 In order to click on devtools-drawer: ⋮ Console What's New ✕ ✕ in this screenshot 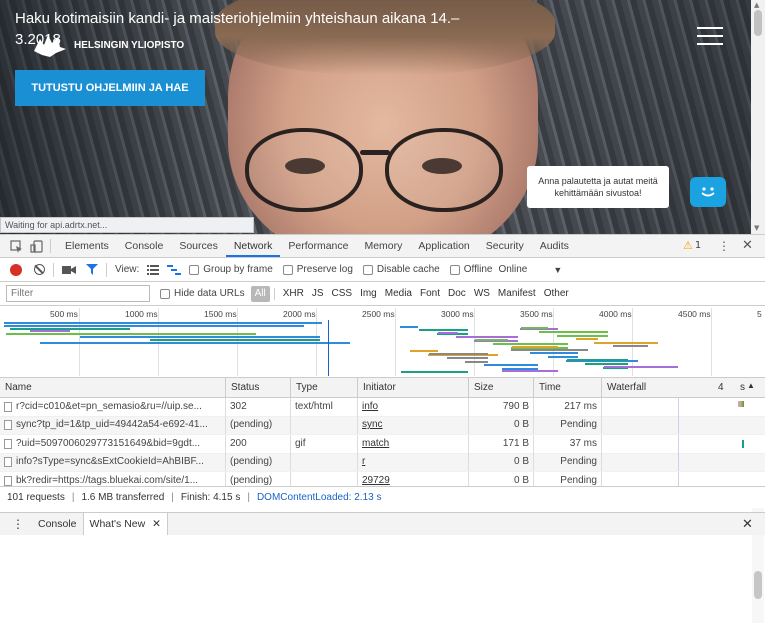, I will do `click(382, 523)`.